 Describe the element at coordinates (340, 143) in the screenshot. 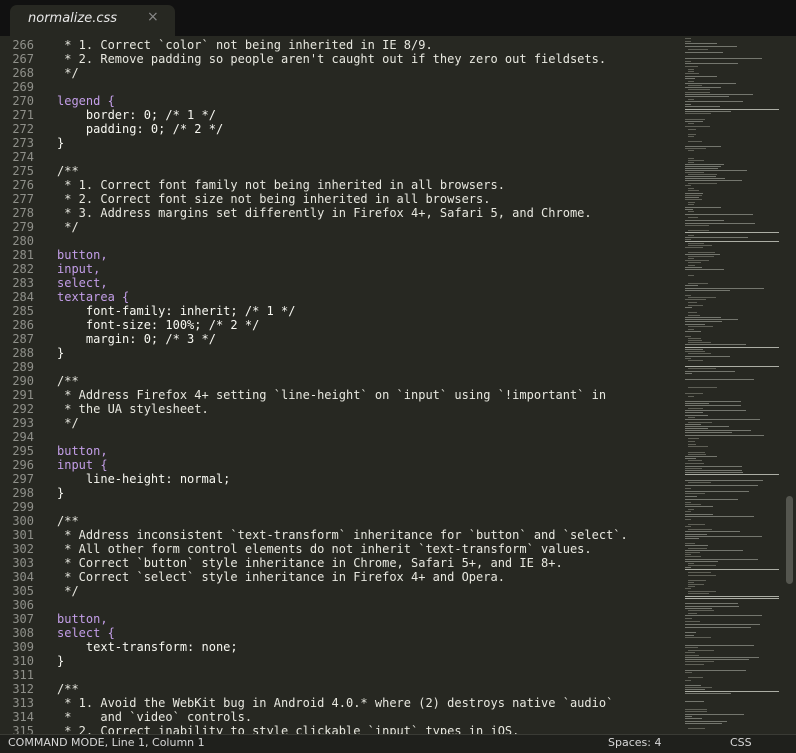

I see `code-line: 273}` at that location.